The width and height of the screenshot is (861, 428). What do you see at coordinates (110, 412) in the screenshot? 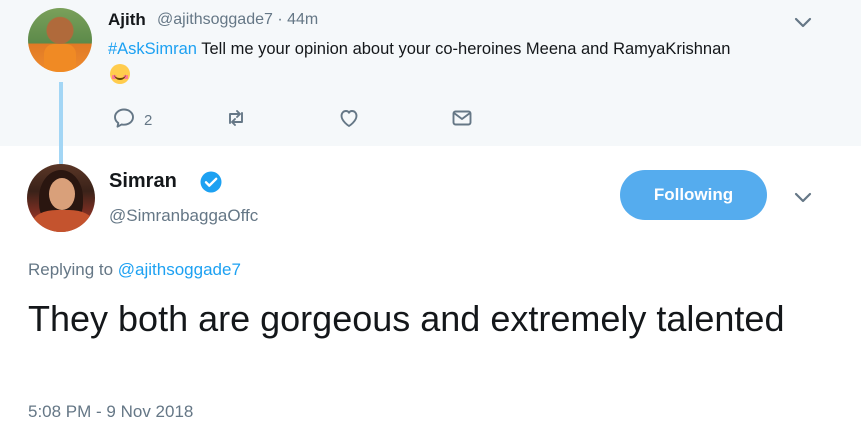
I see `tweet-timestamp: 5:08 PM - 9 Nov 2018` at bounding box center [110, 412].